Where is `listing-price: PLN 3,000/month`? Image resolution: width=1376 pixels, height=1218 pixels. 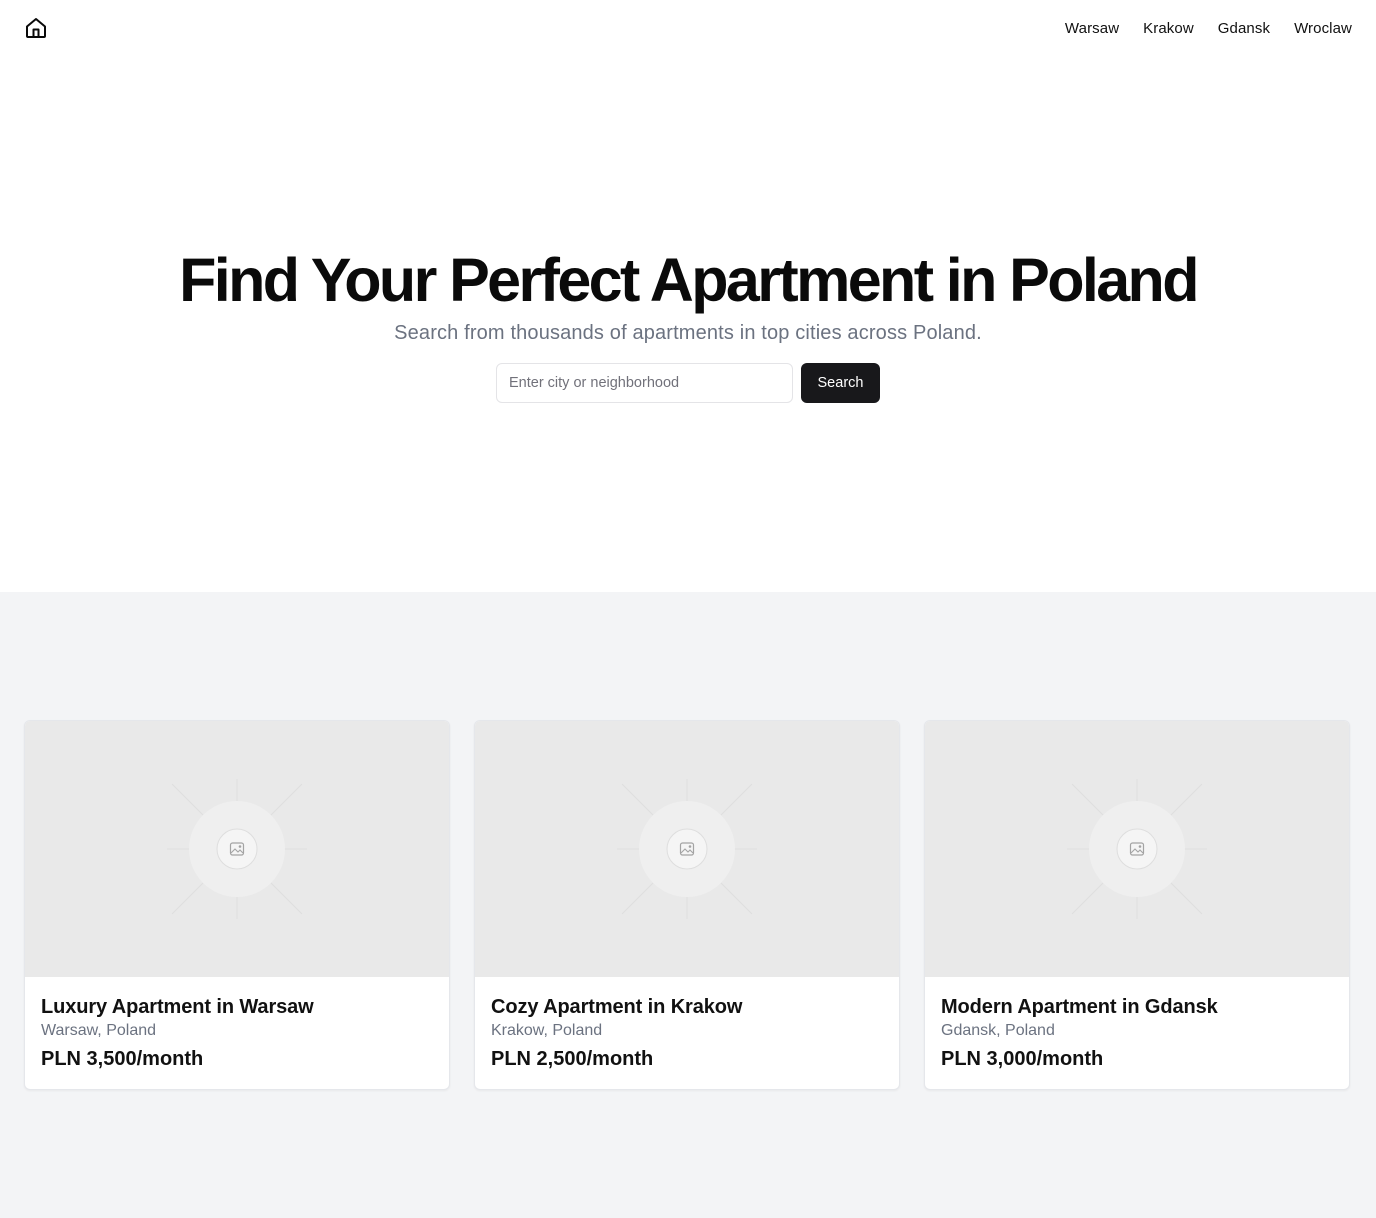 listing-price: PLN 3,000/month is located at coordinates (1022, 1059).